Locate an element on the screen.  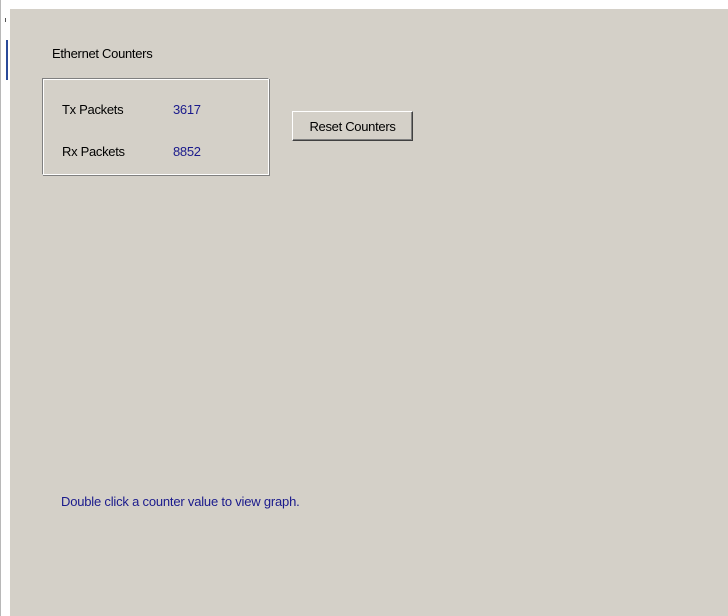
tx-packets-value: 3617 is located at coordinates (187, 109).